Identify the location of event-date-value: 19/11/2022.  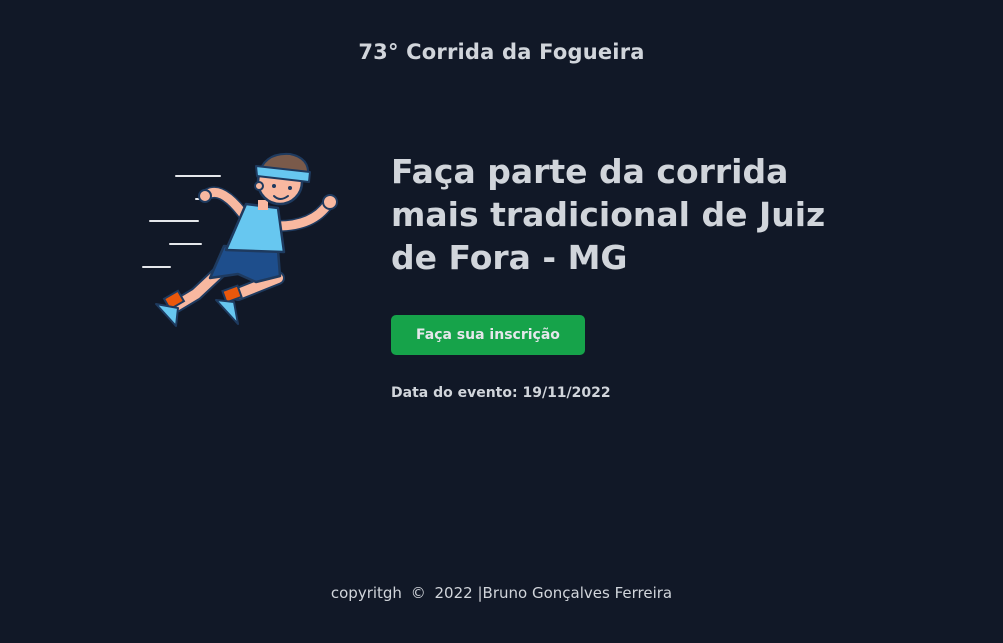
(566, 393).